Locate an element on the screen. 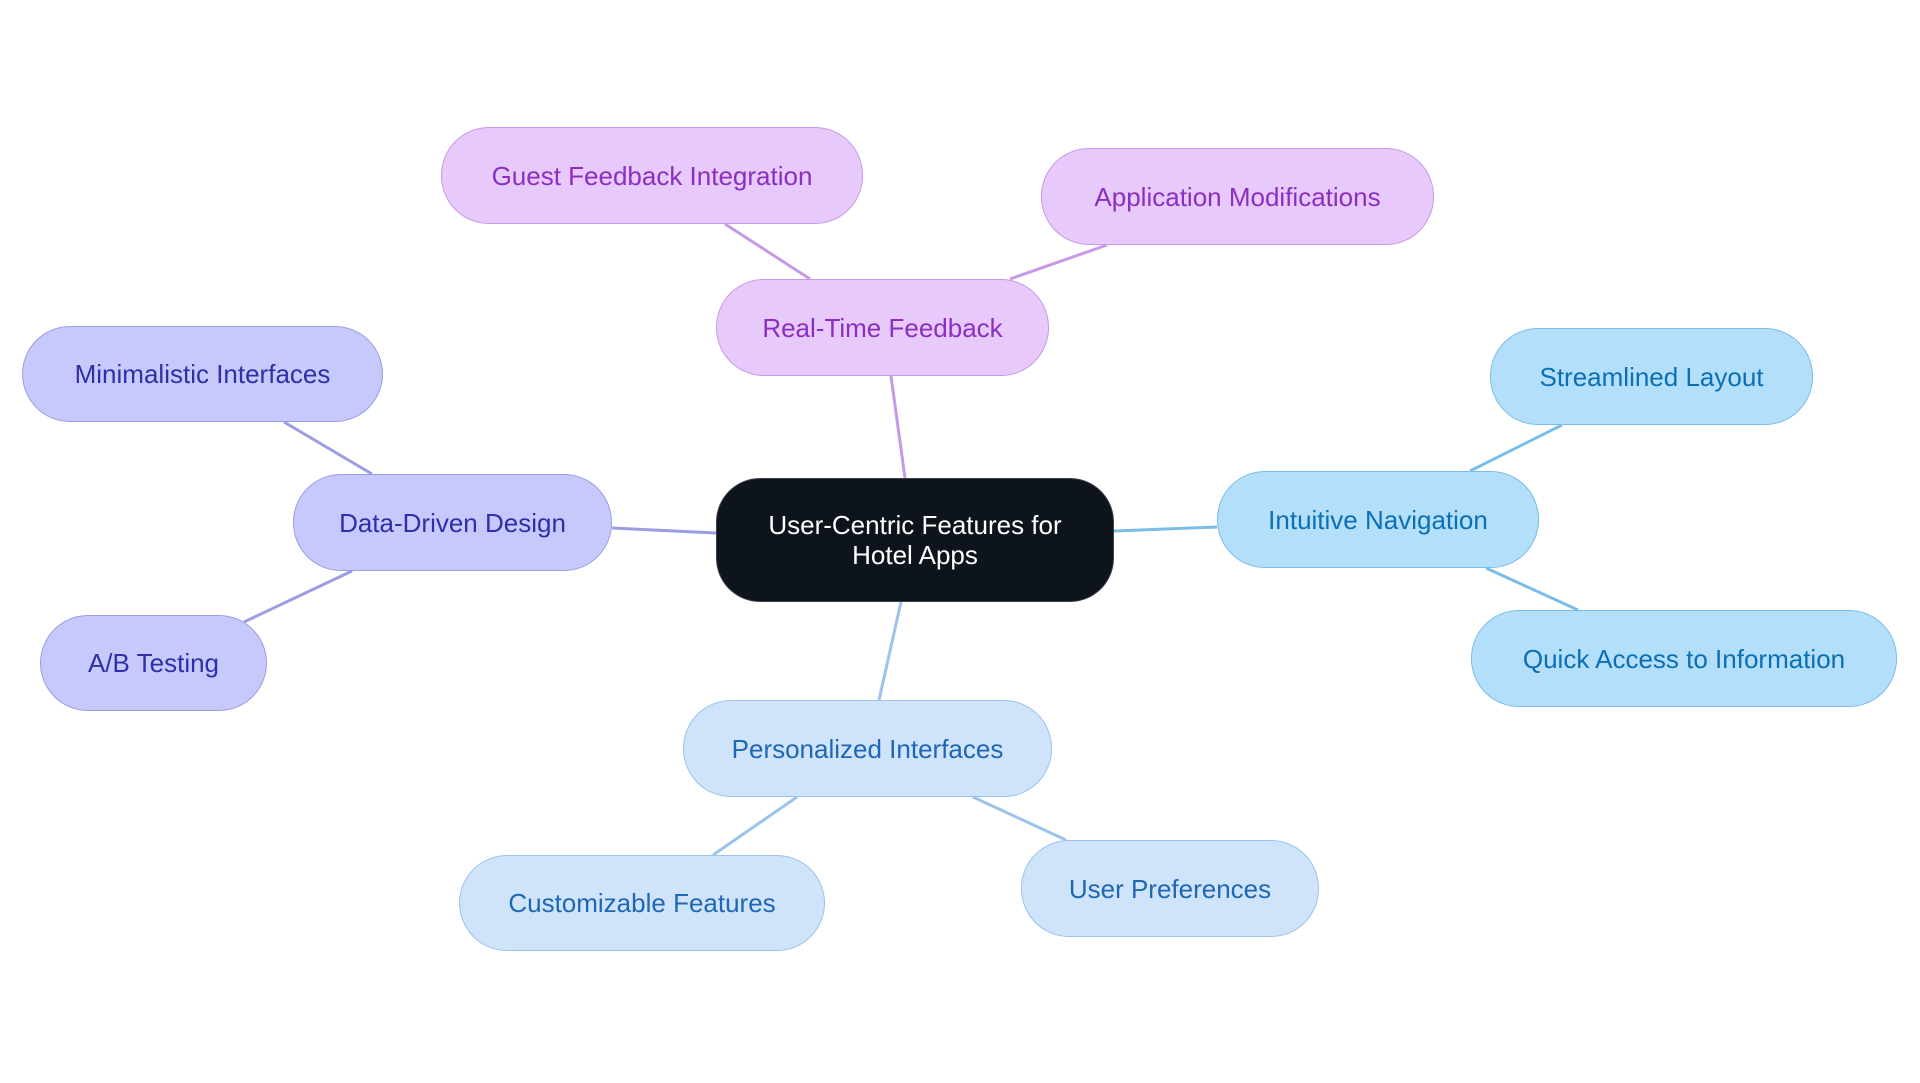 Image resolution: width=1920 pixels, height=1083 pixels. node-application-modifications: Application Modifications is located at coordinates (1237, 196).